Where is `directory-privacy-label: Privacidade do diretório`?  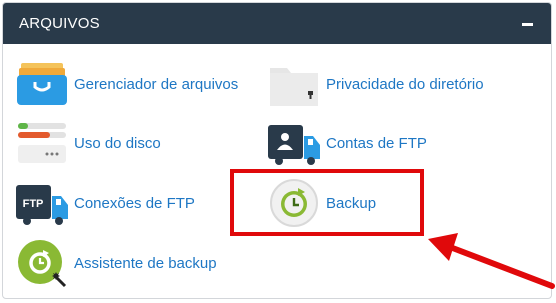 directory-privacy-label: Privacidade do diretório is located at coordinates (405, 84).